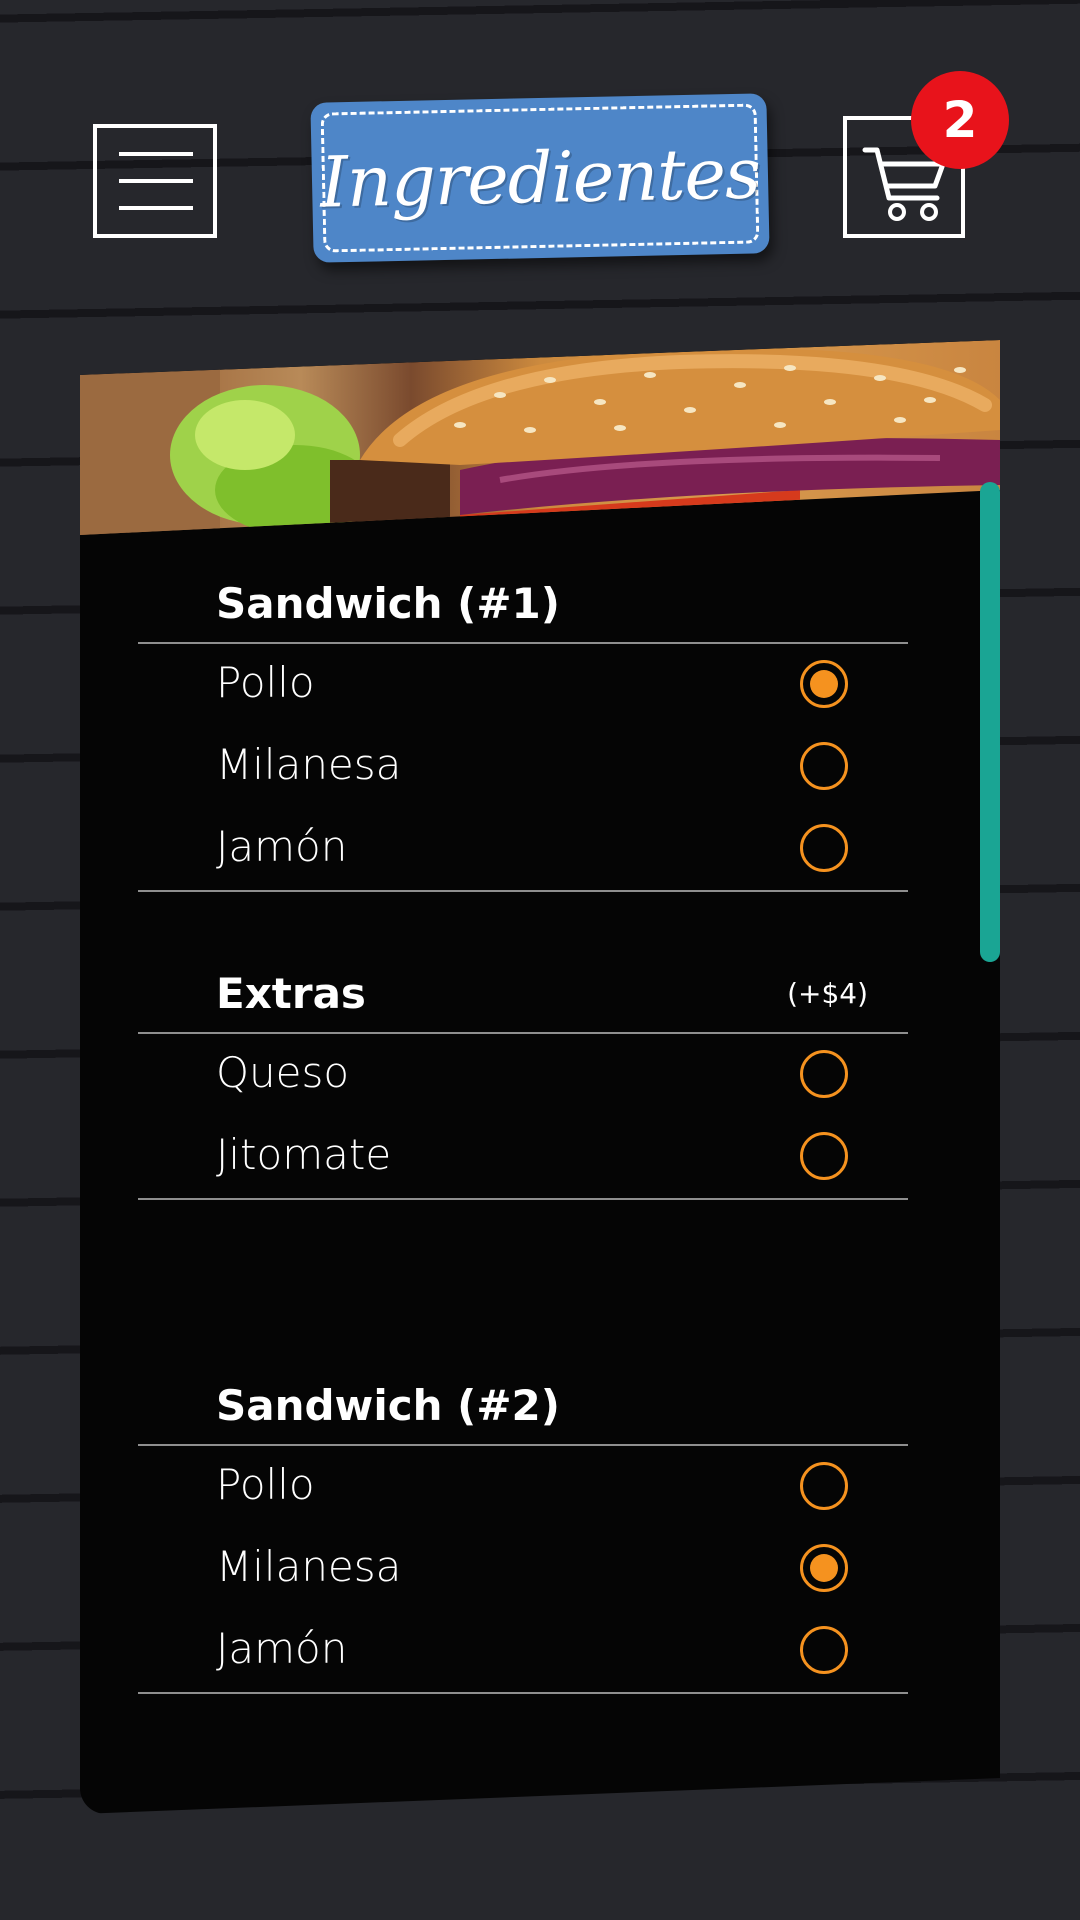 The width and height of the screenshot is (1080, 1920). Describe the element at coordinates (523, 1157) in the screenshot. I see `option-jitomate: Jitomate` at that location.